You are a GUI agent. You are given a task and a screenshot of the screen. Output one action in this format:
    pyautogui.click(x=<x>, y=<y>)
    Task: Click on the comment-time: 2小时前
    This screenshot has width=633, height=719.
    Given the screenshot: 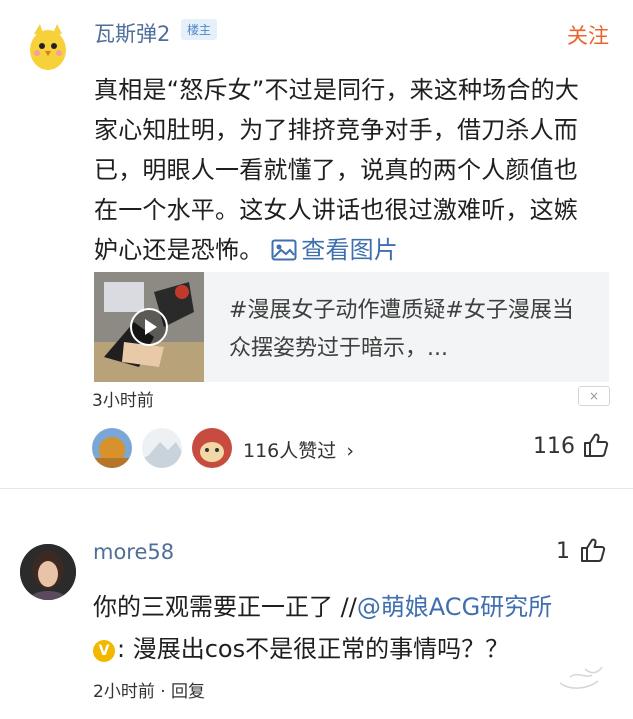 What is the action you would take?
    pyautogui.click(x=124, y=692)
    